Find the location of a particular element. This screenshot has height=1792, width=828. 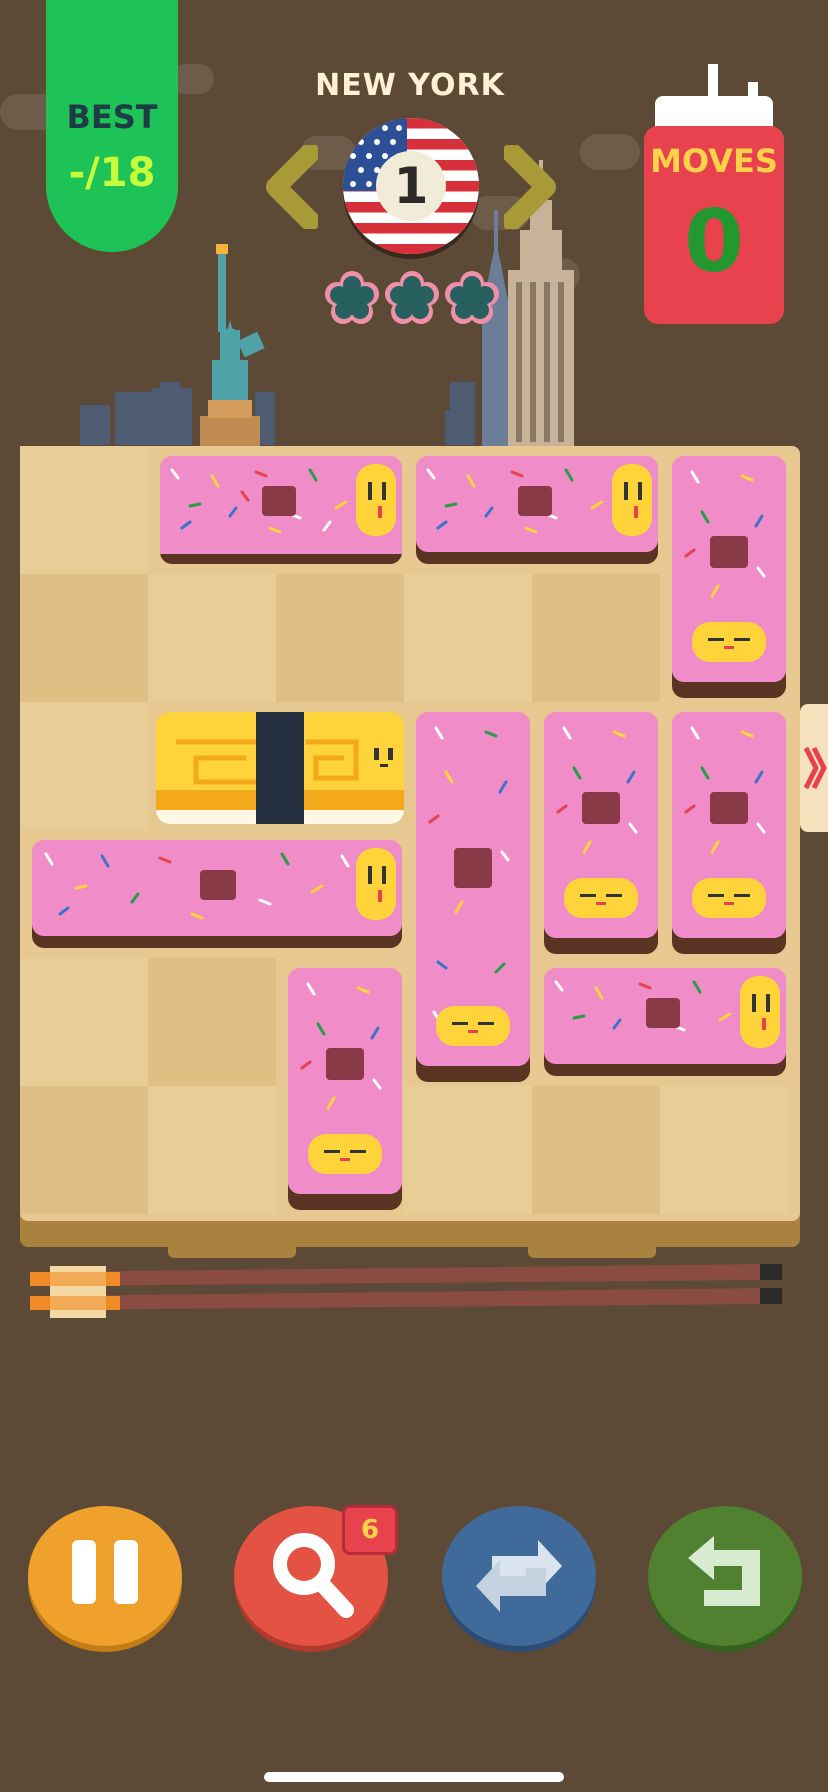

undo-button is located at coordinates (725, 1576).